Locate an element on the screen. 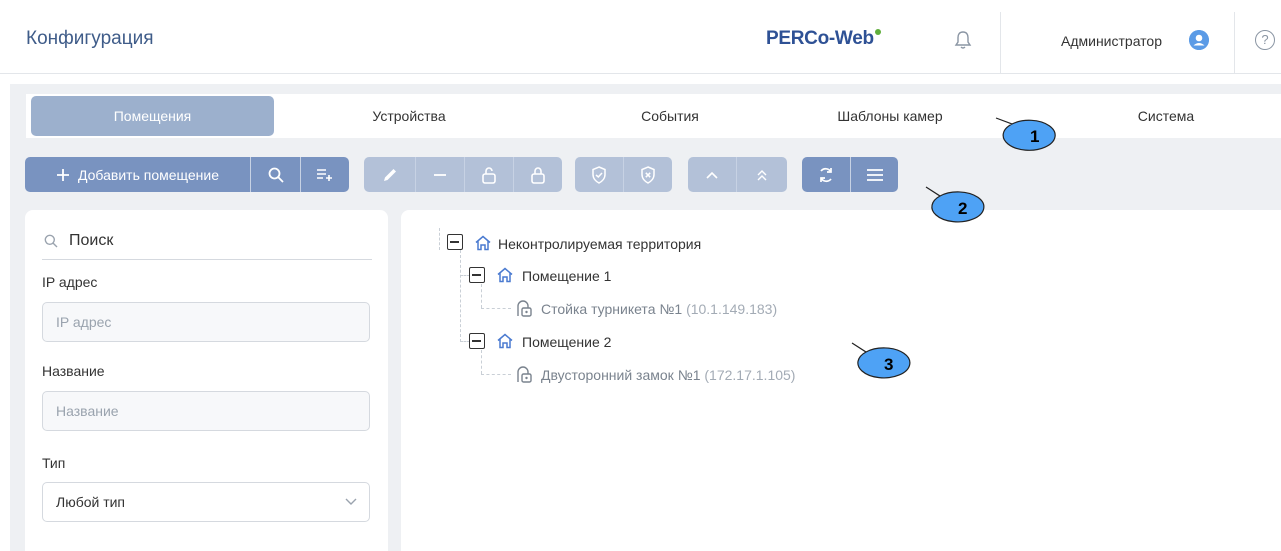  callout-number: 3 is located at coordinates (889, 364).